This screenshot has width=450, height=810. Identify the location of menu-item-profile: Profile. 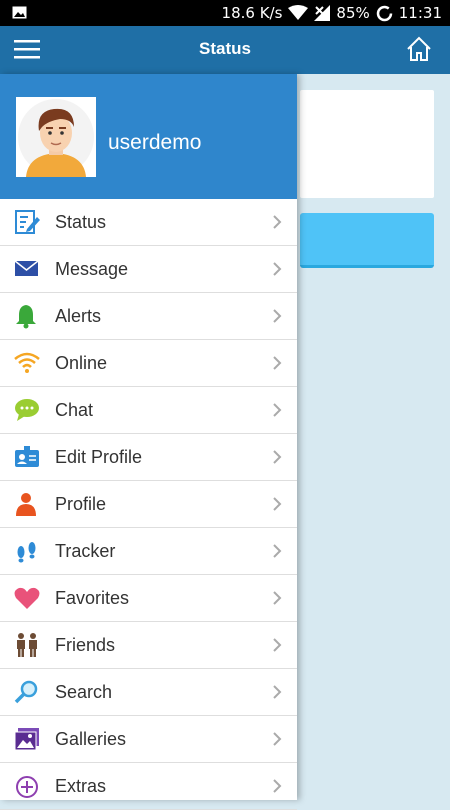
(148, 504).